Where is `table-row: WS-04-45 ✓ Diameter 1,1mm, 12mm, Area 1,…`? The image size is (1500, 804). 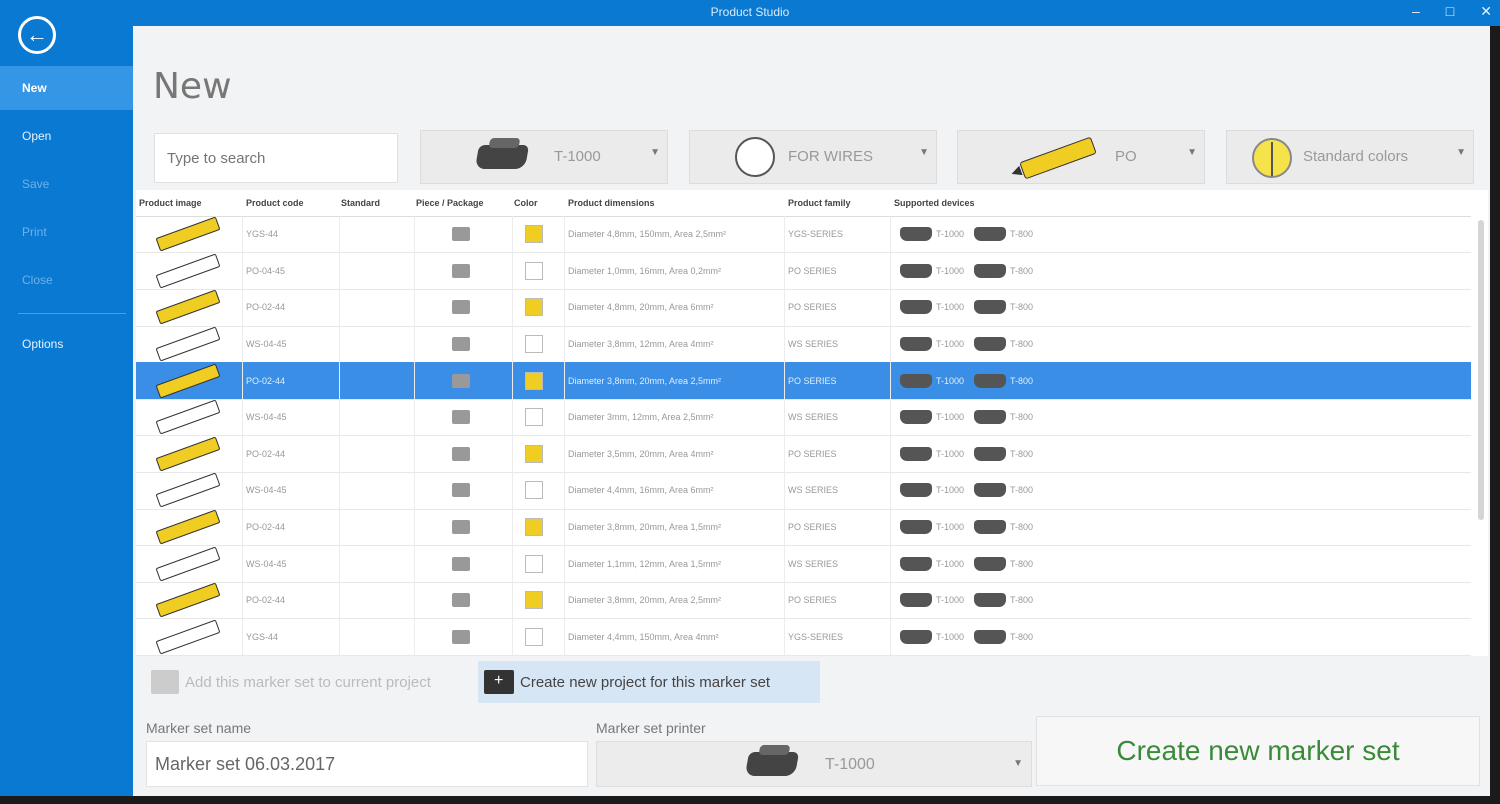 table-row: WS-04-45 ✓ Diameter 1,1mm, 12mm, Area 1,… is located at coordinates (803, 564).